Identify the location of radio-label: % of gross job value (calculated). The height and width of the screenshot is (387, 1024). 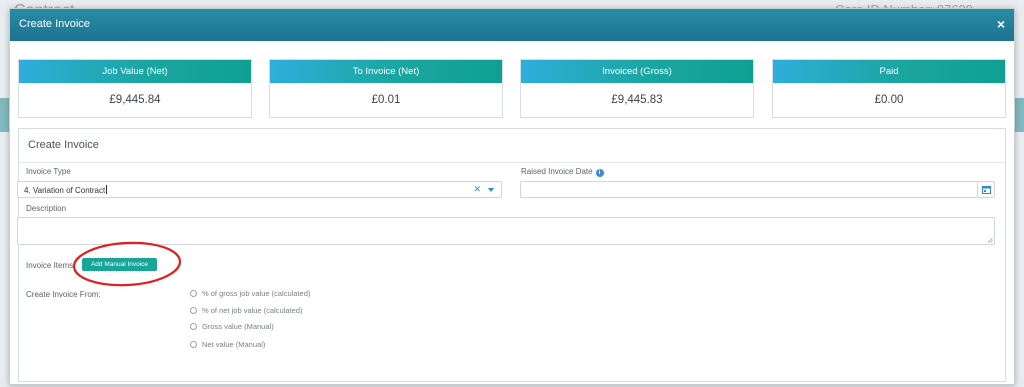
(256, 293).